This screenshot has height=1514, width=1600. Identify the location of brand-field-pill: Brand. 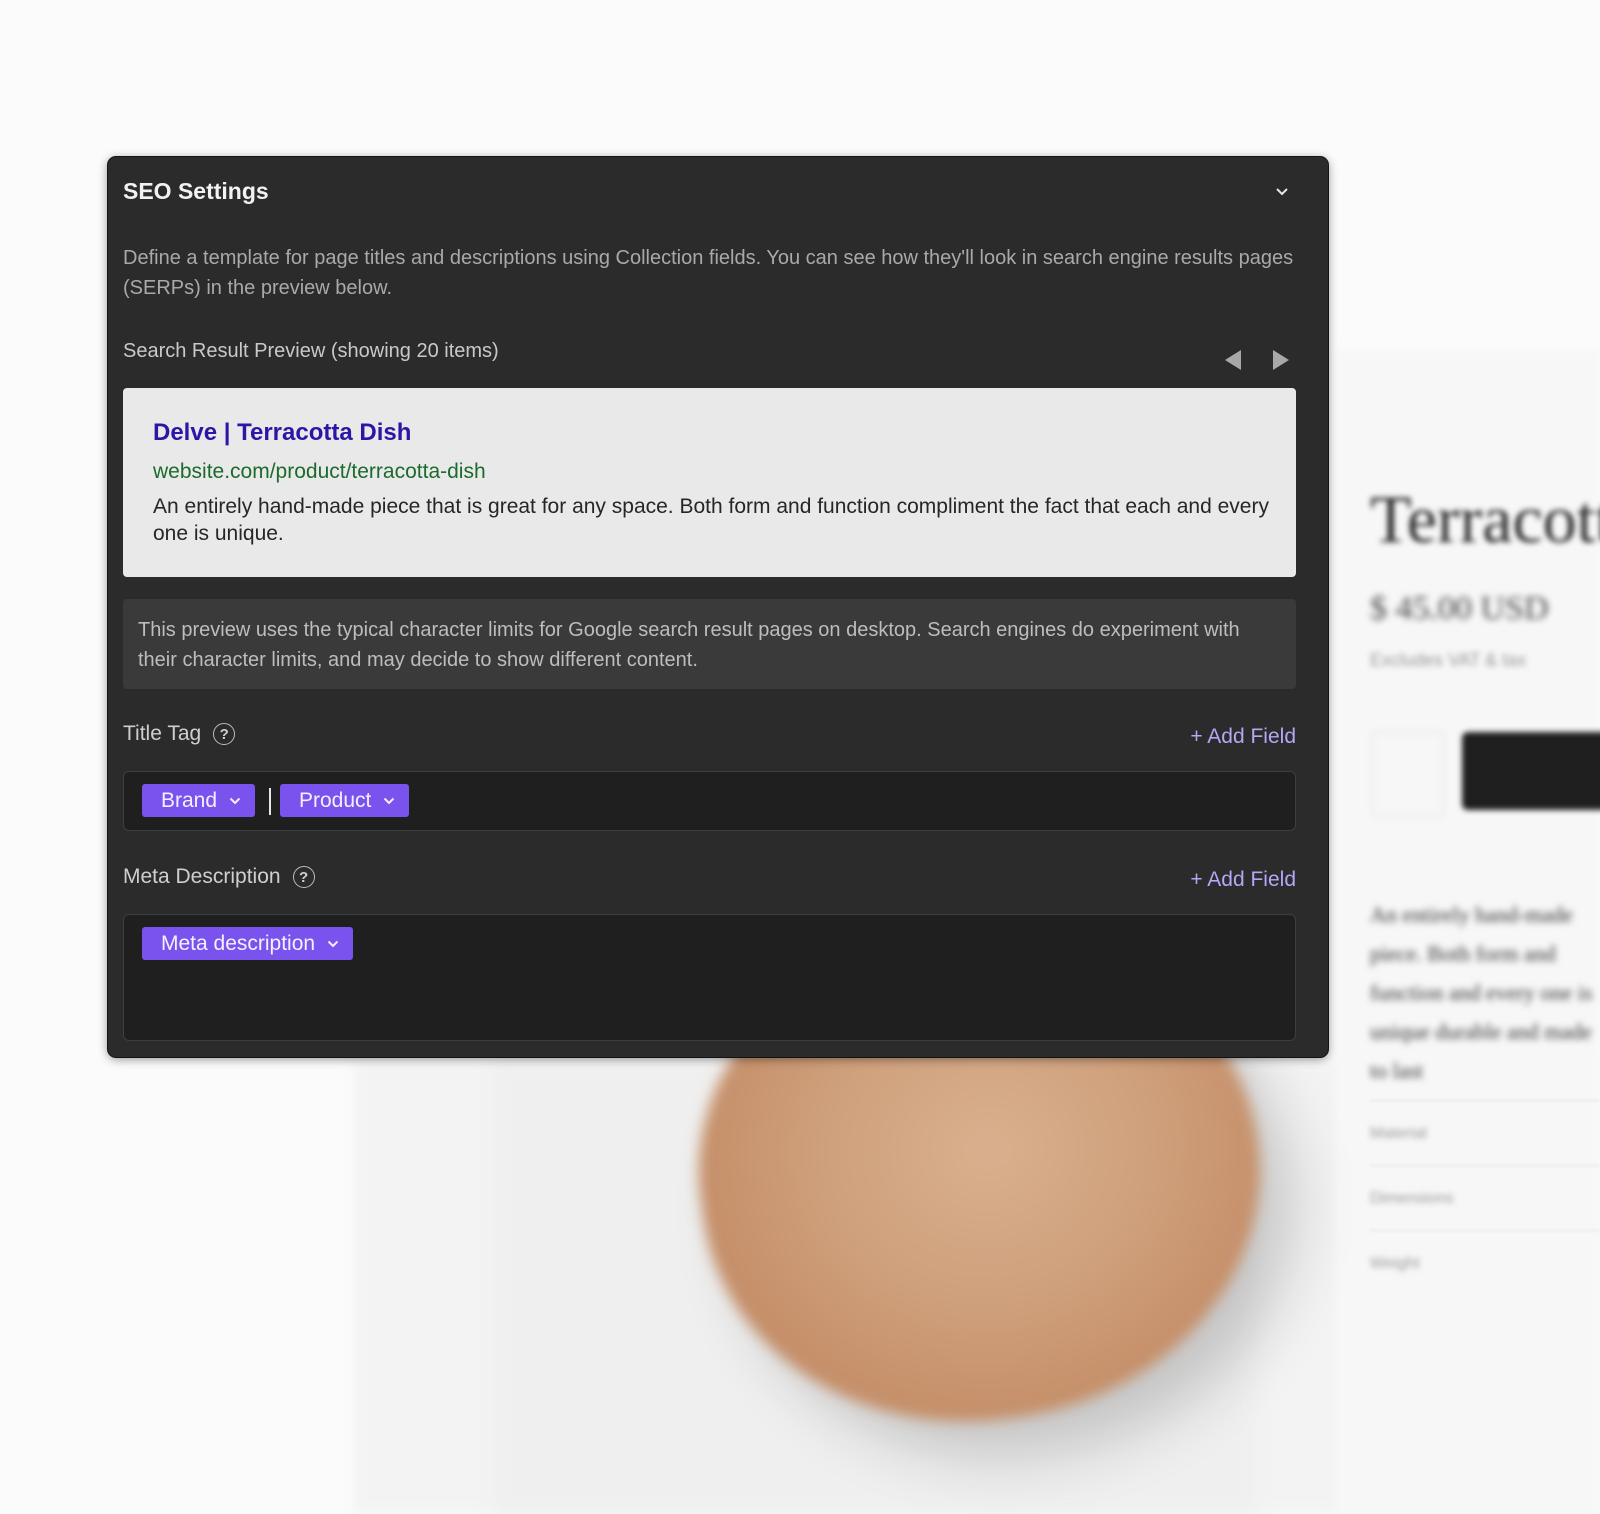
(199, 800).